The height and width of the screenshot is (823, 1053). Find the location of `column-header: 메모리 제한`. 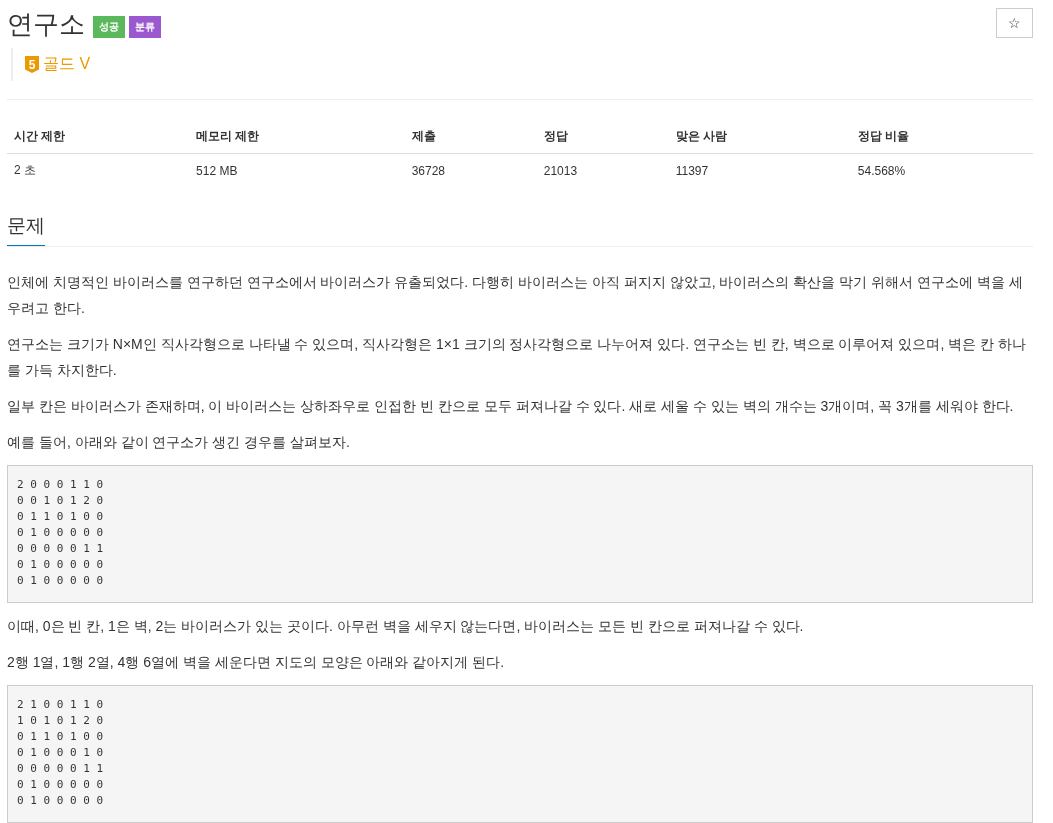

column-header: 메모리 제한 is located at coordinates (297, 137).